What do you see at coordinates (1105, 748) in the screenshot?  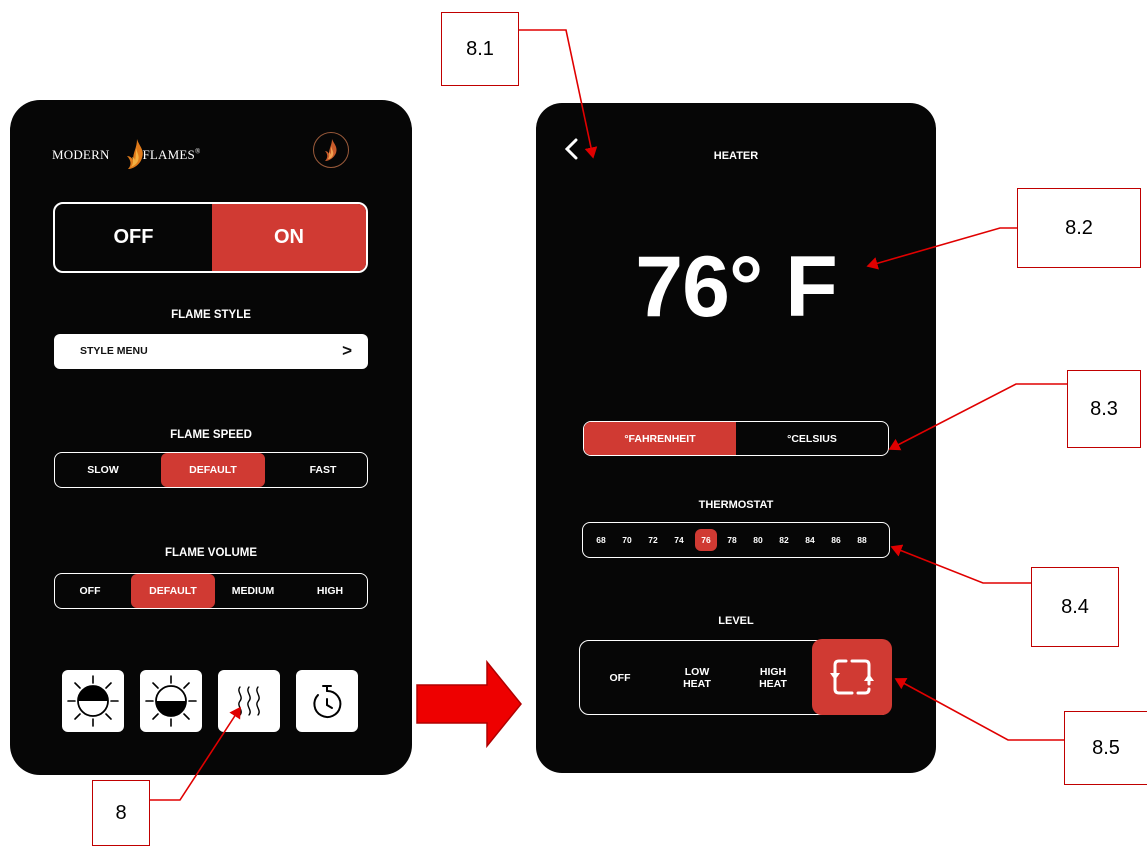 I see `callout-8-5: 8.5` at bounding box center [1105, 748].